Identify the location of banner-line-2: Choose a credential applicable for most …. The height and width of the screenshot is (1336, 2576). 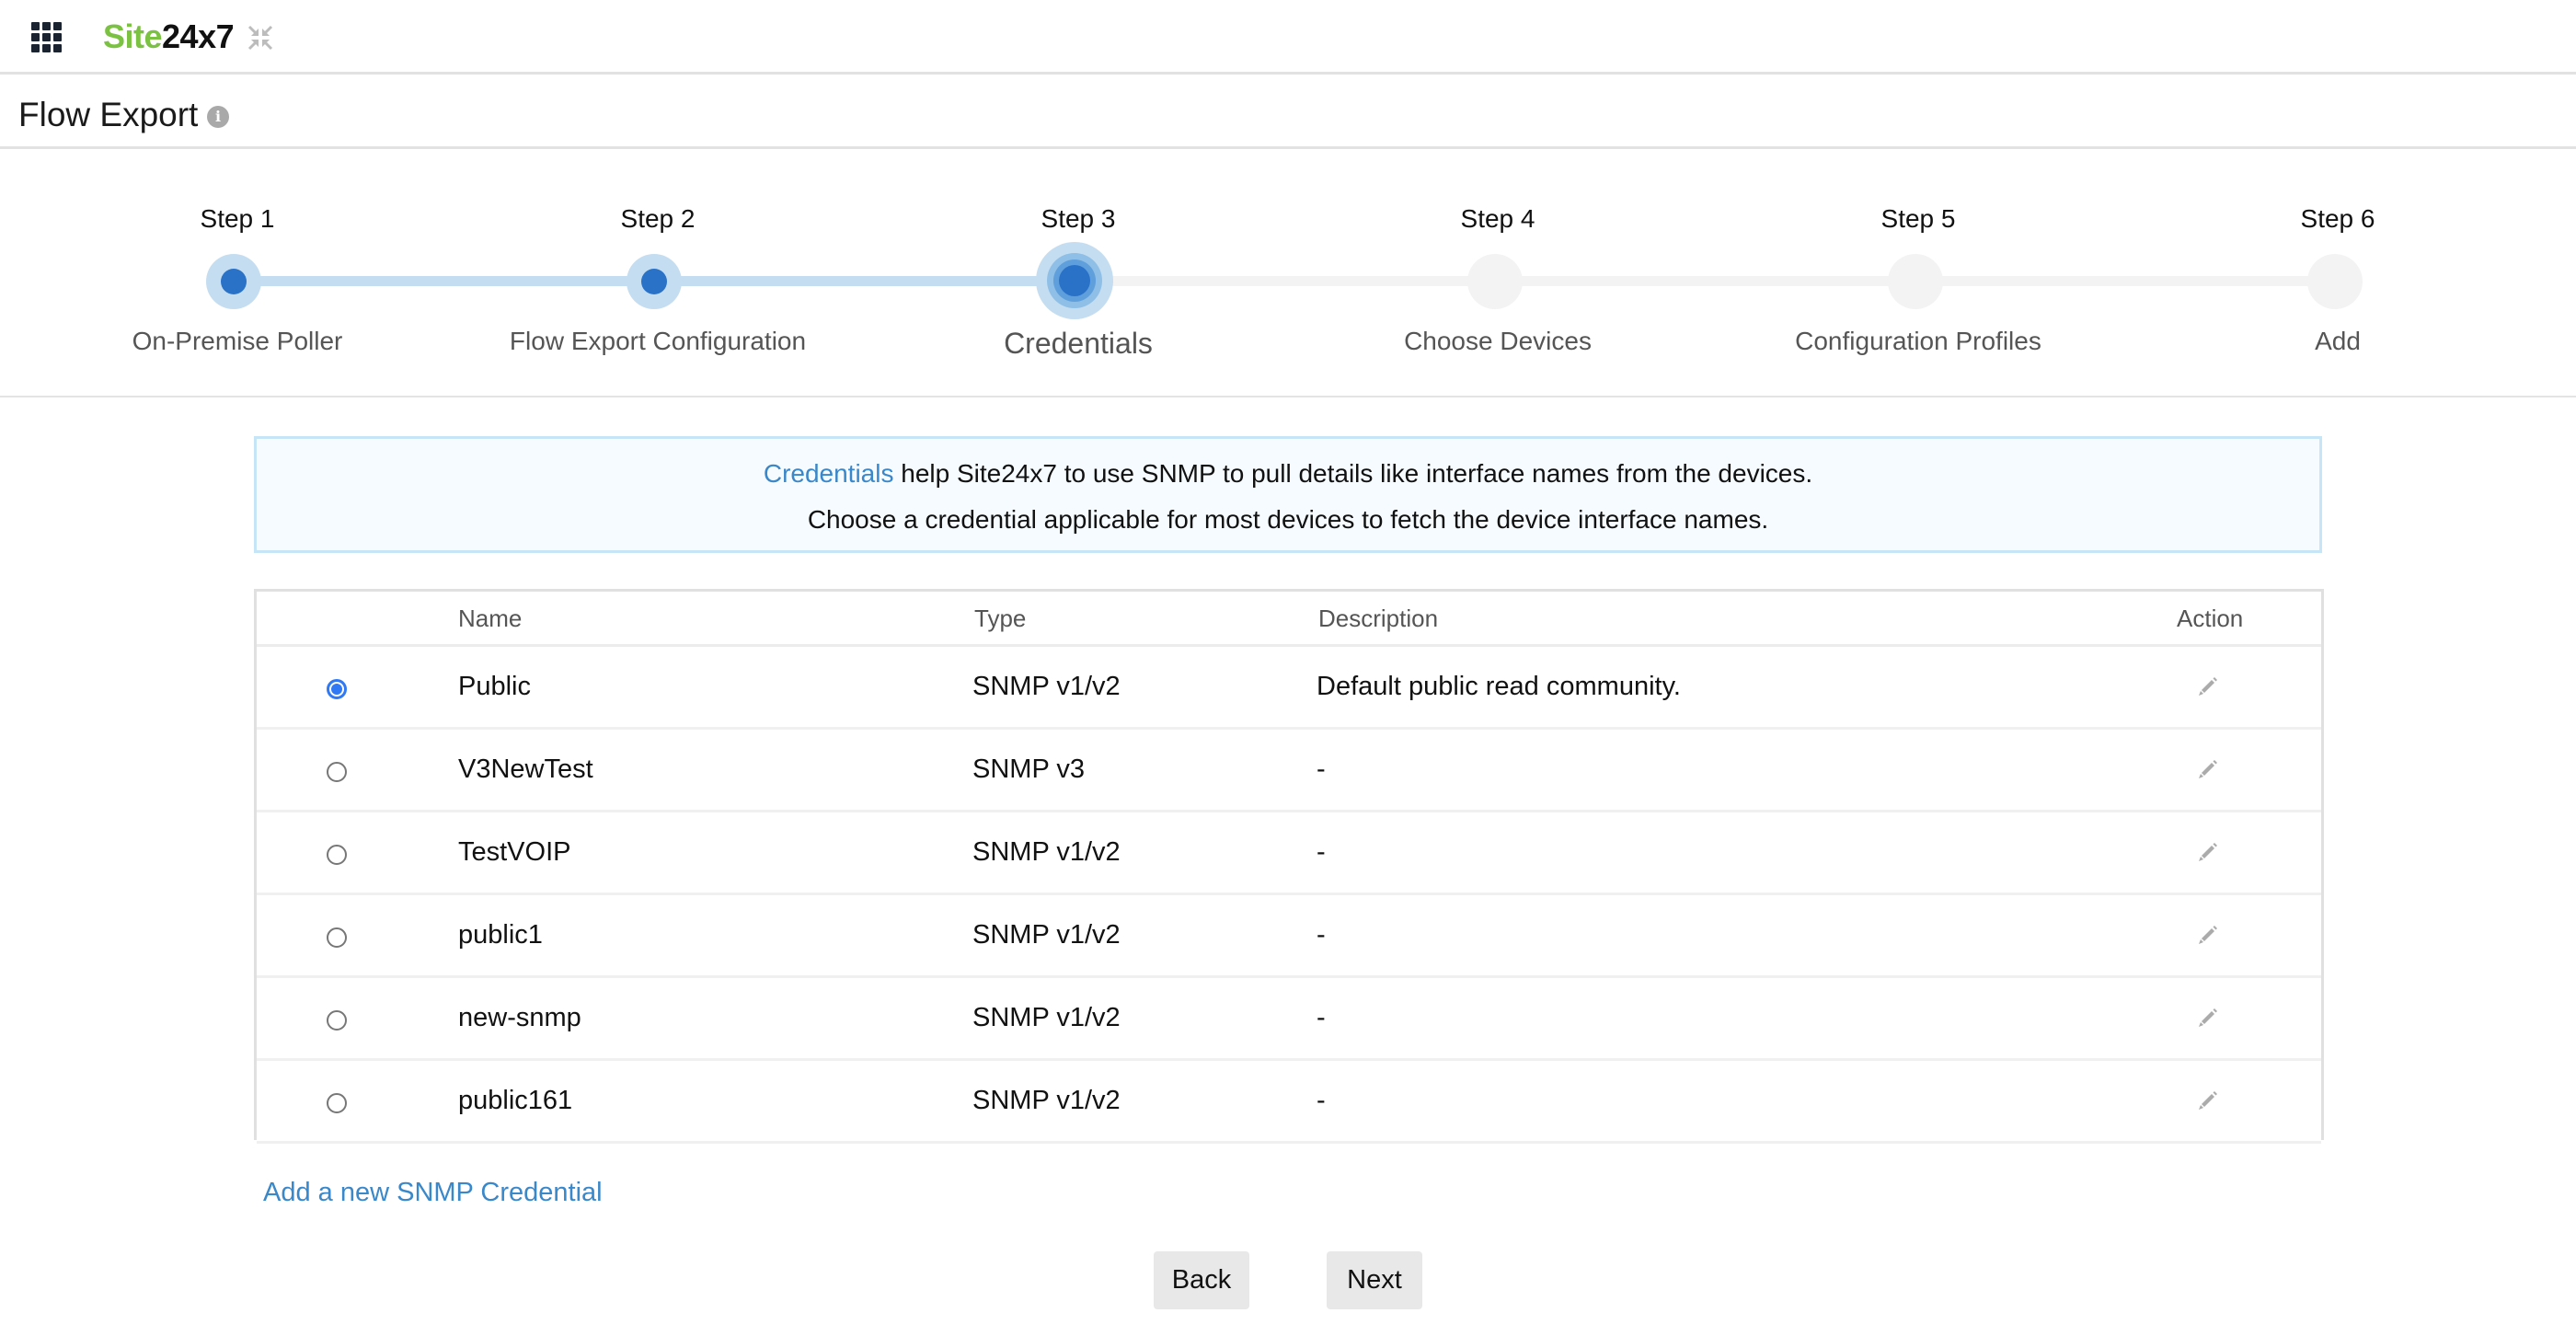
(1288, 519).